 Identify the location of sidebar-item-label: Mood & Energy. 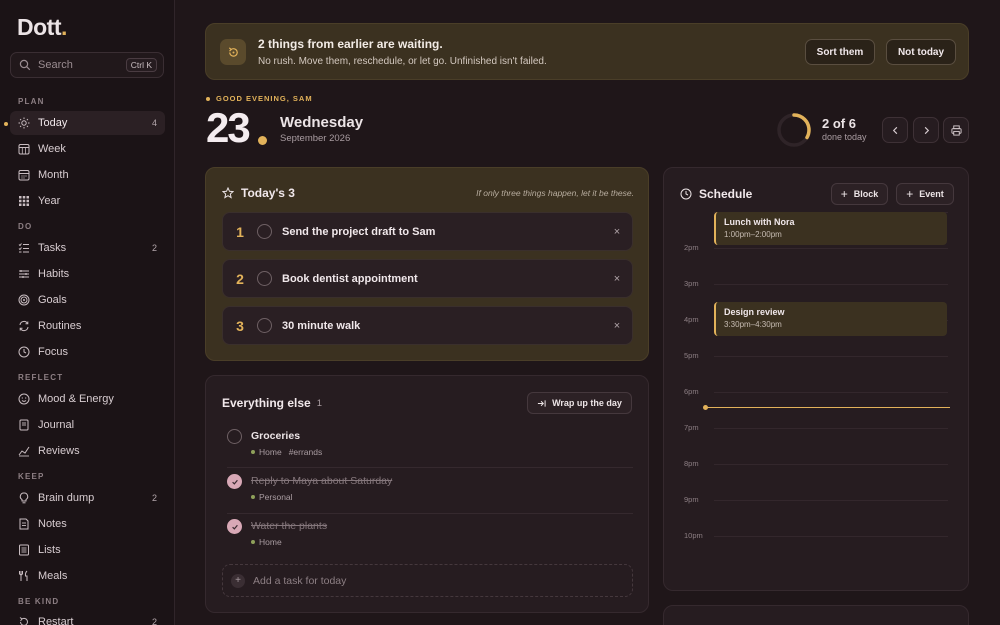
(76, 399).